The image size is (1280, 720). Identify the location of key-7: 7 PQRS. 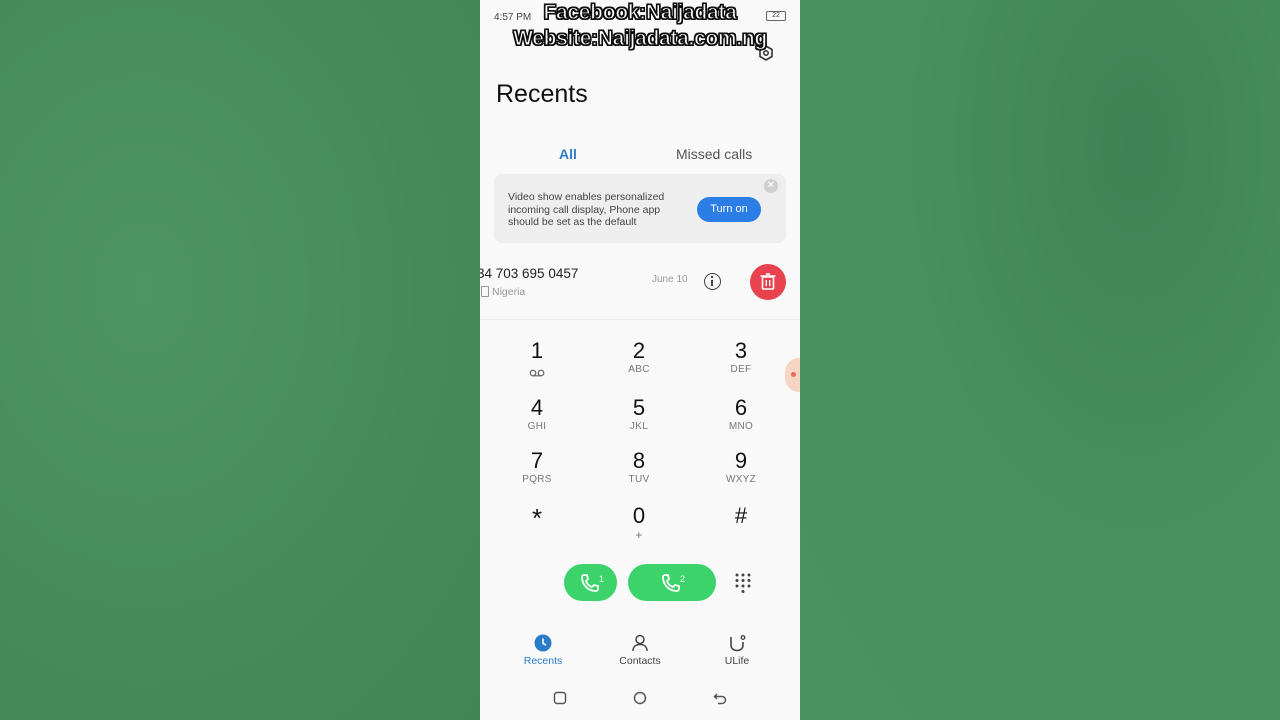
(537, 472).